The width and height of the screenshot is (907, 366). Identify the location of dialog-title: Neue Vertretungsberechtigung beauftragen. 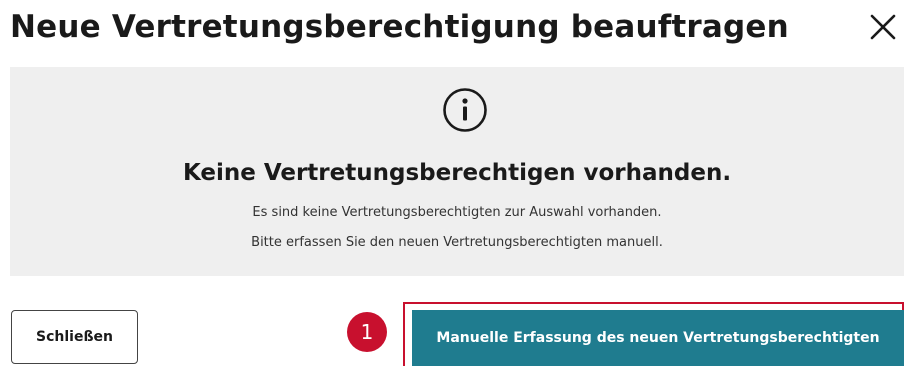
(399, 27).